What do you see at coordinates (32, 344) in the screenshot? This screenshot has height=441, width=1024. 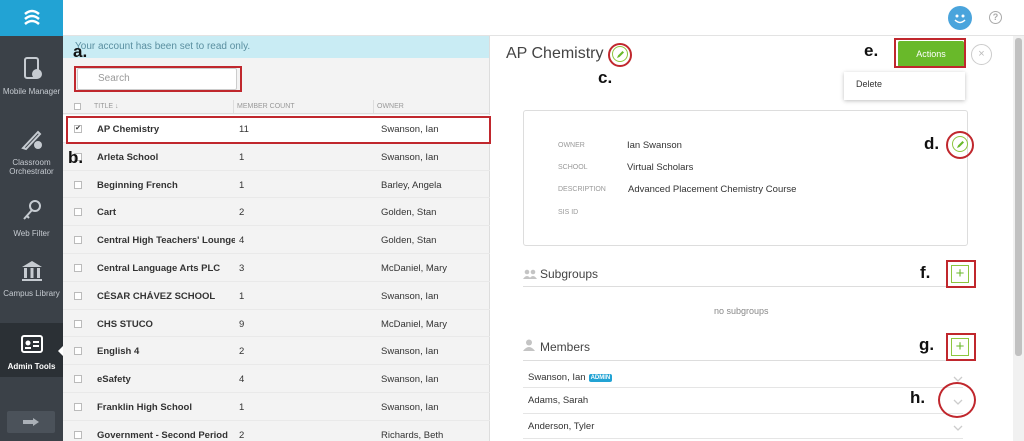 I see `admin-tools-icon` at bounding box center [32, 344].